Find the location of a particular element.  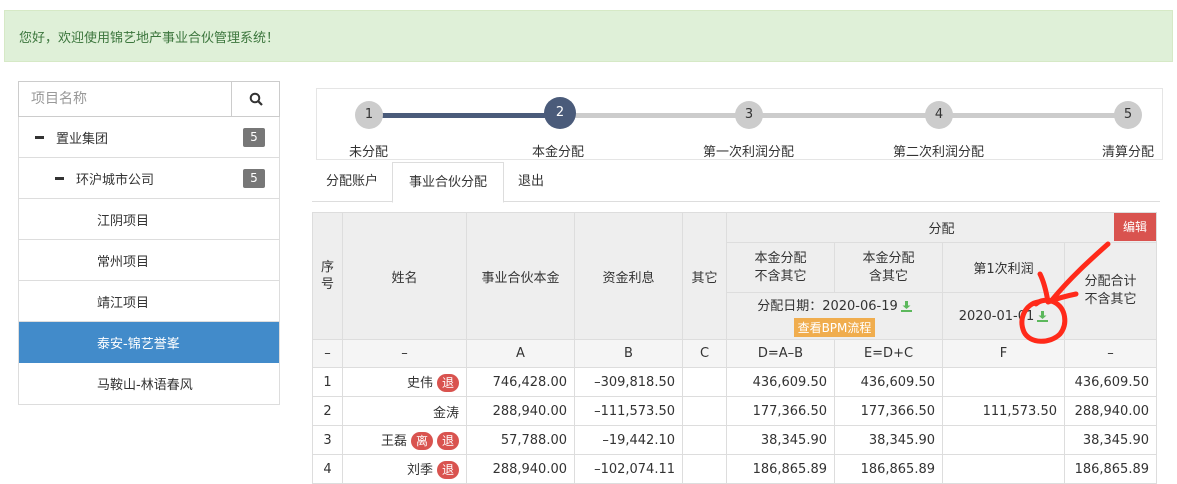

row-seq: 1 is located at coordinates (327, 382).